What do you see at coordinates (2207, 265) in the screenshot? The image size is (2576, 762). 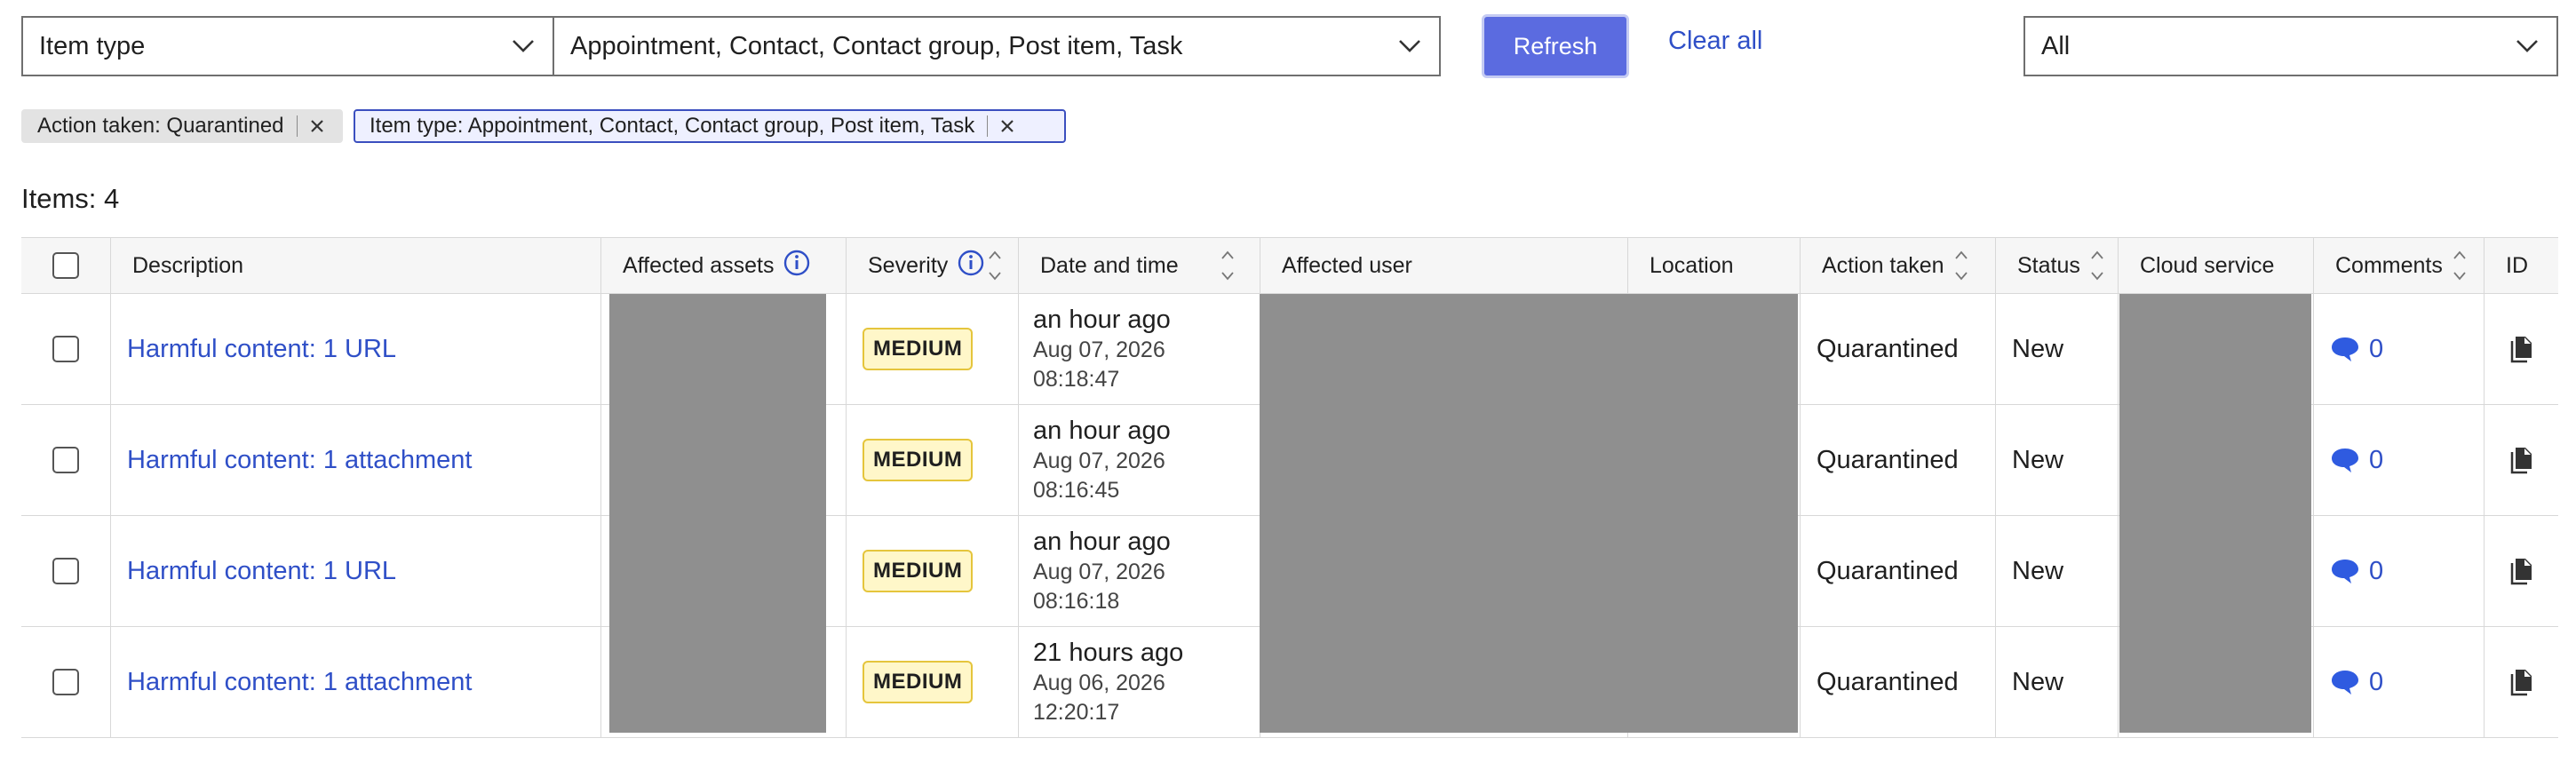 I see `col-cloud-service-label: Cloud service` at bounding box center [2207, 265].